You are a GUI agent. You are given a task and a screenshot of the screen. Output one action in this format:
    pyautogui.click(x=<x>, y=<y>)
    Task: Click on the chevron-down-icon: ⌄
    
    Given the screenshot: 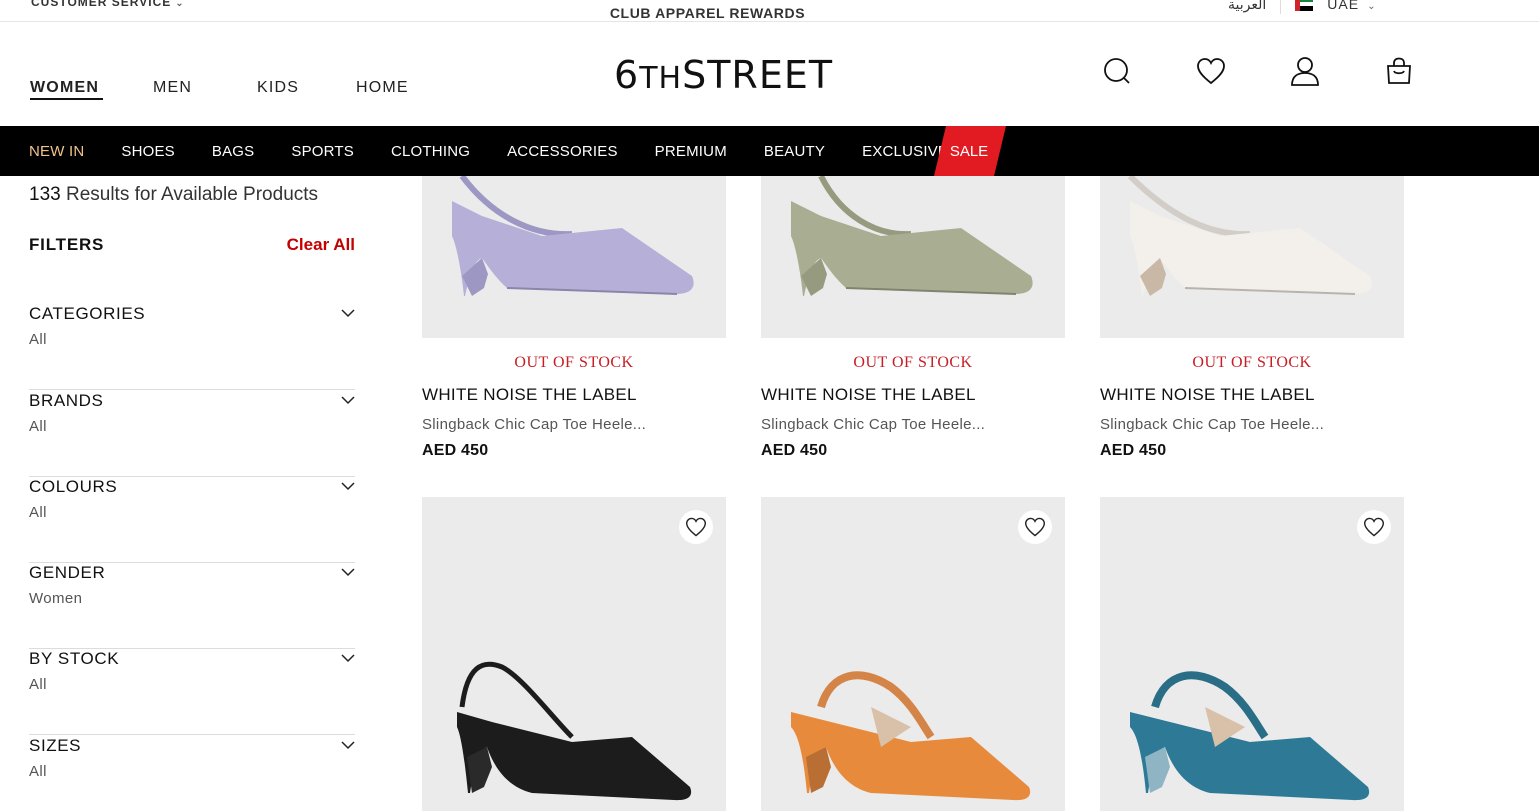 What is the action you would take?
    pyautogui.click(x=1372, y=6)
    